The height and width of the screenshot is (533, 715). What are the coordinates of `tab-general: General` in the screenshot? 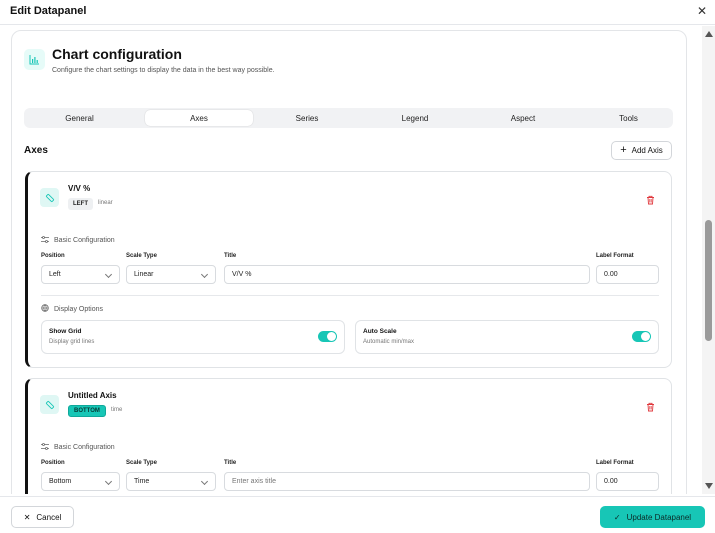 It's located at (79, 118).